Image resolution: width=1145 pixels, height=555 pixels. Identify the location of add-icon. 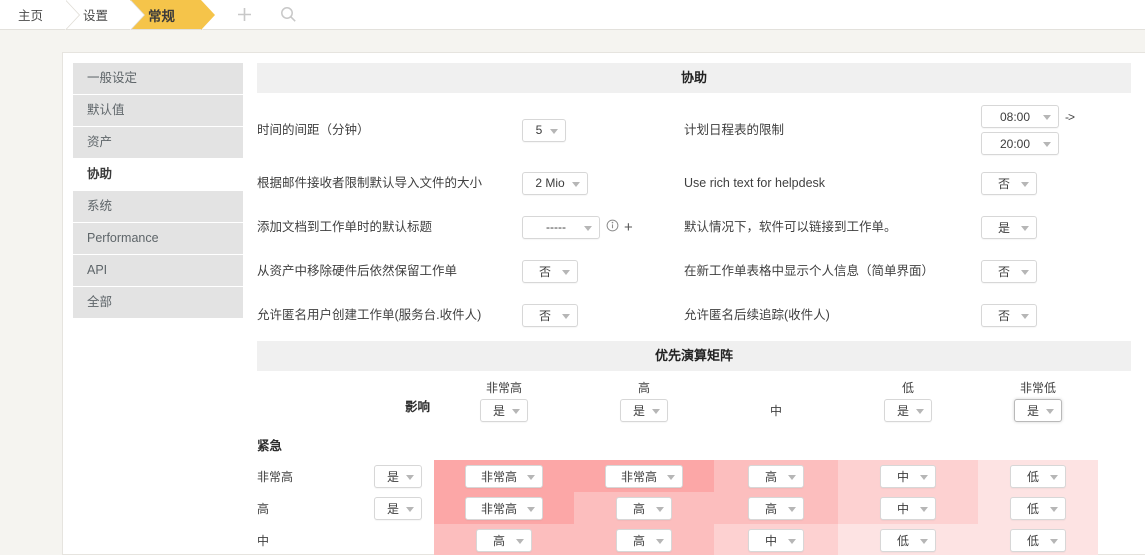
(244, 15).